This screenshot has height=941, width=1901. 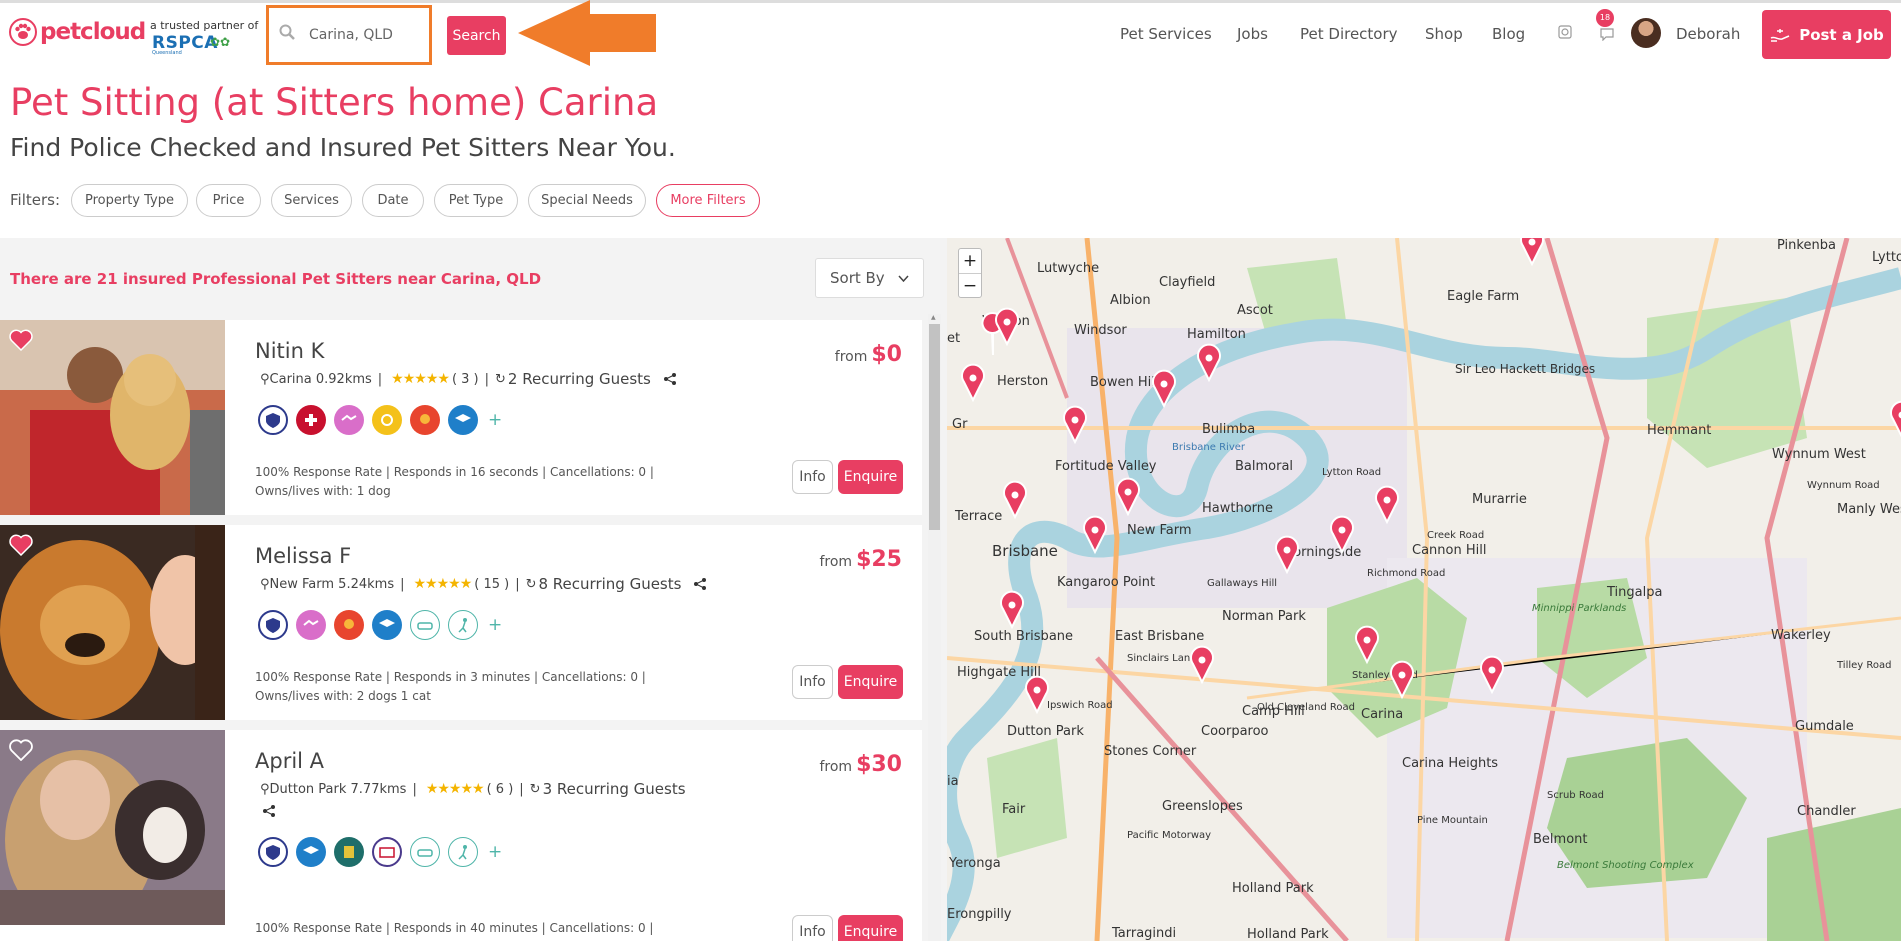 I want to click on location-input, so click(x=364, y=35).